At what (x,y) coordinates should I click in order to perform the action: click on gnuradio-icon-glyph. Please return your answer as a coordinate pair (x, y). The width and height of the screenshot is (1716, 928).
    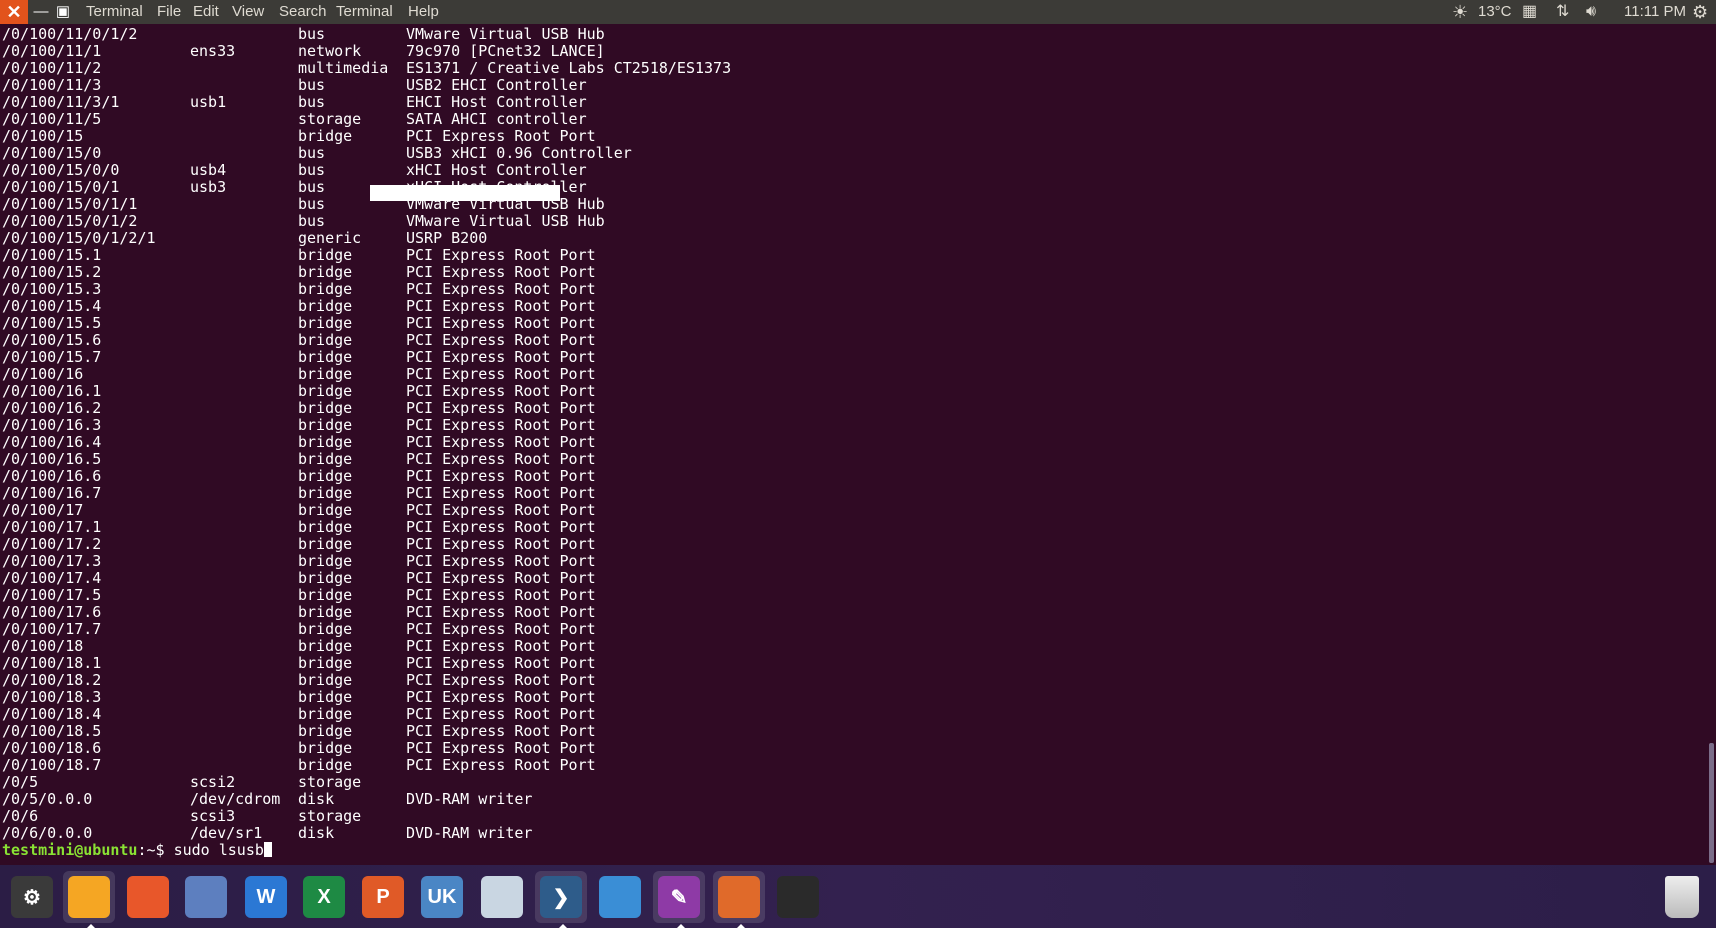
    Looking at the image, I should click on (739, 897).